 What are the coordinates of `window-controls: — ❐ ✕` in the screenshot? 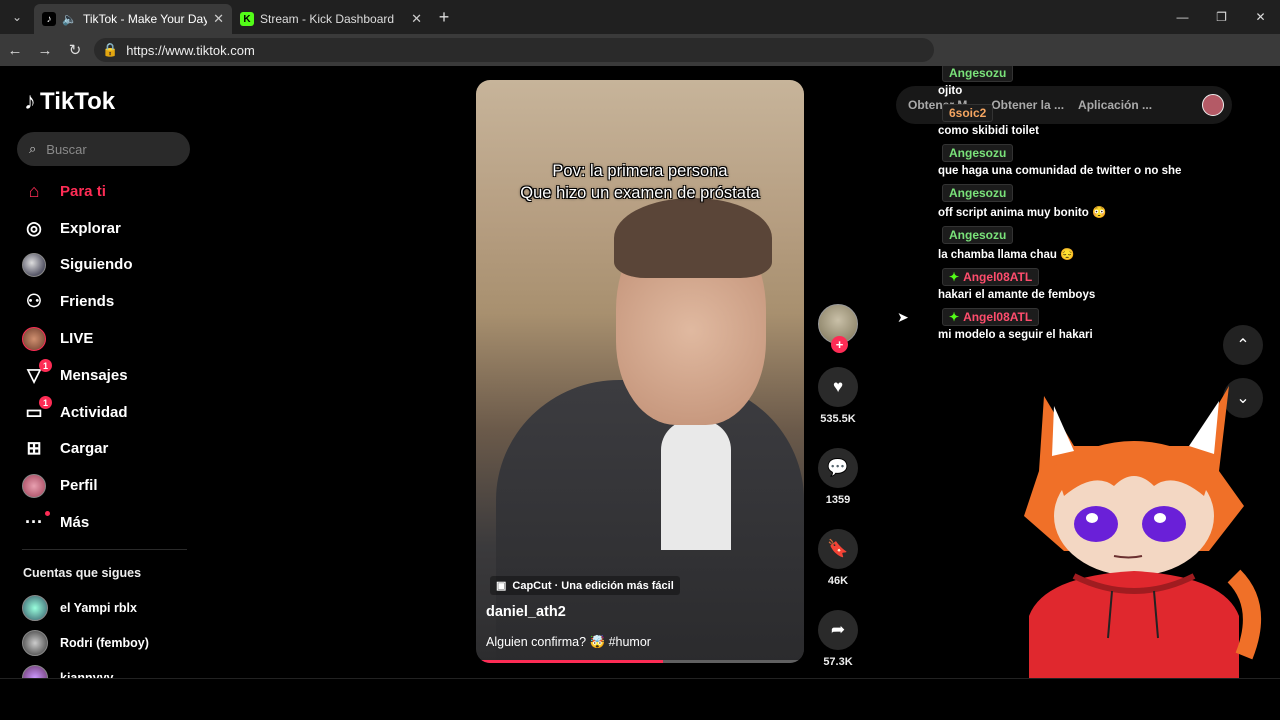 It's located at (1221, 17).